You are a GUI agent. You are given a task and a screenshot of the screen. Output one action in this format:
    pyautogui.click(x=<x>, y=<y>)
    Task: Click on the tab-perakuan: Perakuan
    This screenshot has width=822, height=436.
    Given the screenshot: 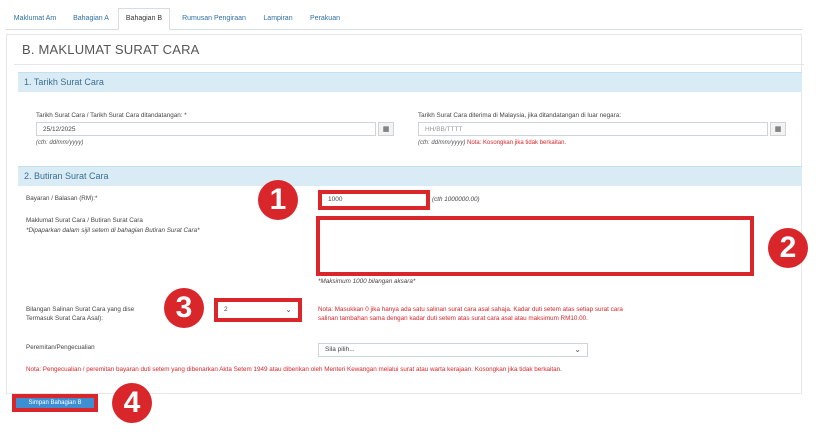 What is the action you would take?
    pyautogui.click(x=325, y=19)
    